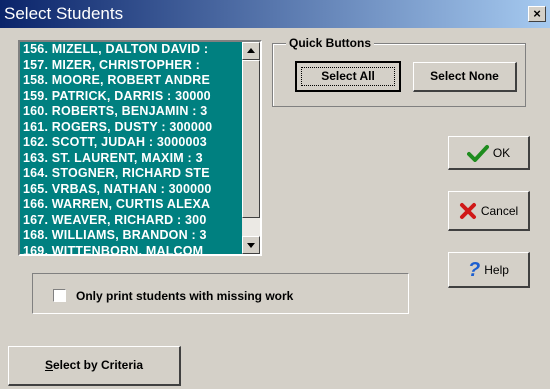  Describe the element at coordinates (131, 190) in the screenshot. I see `student-list-item: 165. VRBAS, NATHAN : 300000` at that location.